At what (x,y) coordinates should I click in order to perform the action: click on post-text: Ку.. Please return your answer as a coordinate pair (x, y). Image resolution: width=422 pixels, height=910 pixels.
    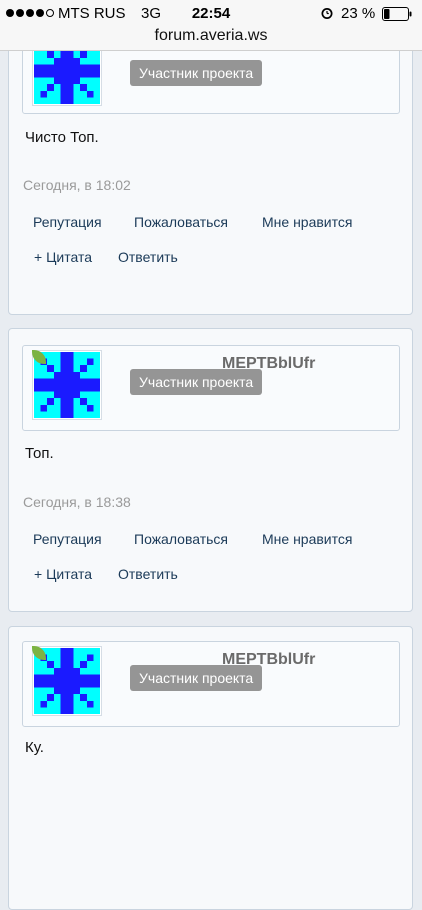
    Looking at the image, I should click on (34, 747).